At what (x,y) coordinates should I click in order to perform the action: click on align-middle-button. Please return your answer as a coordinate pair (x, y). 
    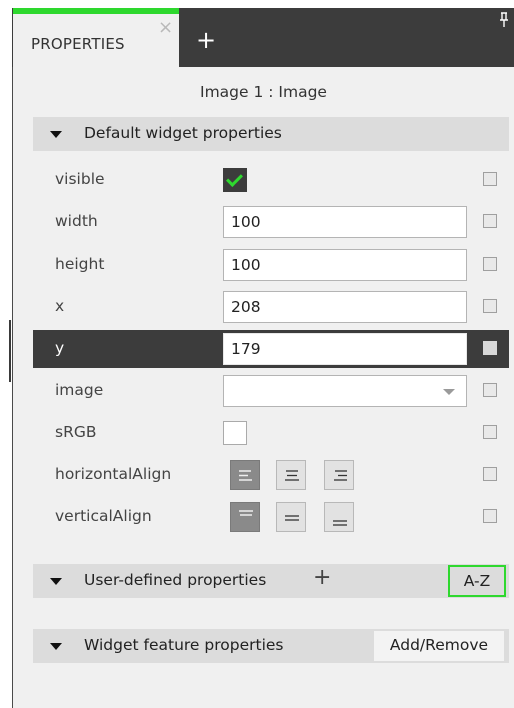
    Looking at the image, I should click on (291, 517).